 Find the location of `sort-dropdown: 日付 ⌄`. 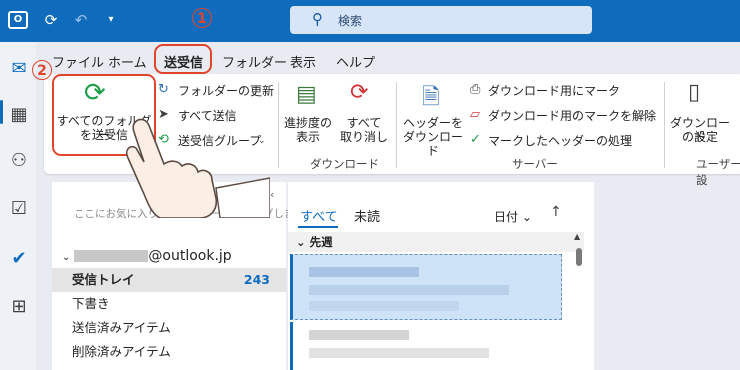

sort-dropdown: 日付 ⌄ is located at coordinates (513, 216).